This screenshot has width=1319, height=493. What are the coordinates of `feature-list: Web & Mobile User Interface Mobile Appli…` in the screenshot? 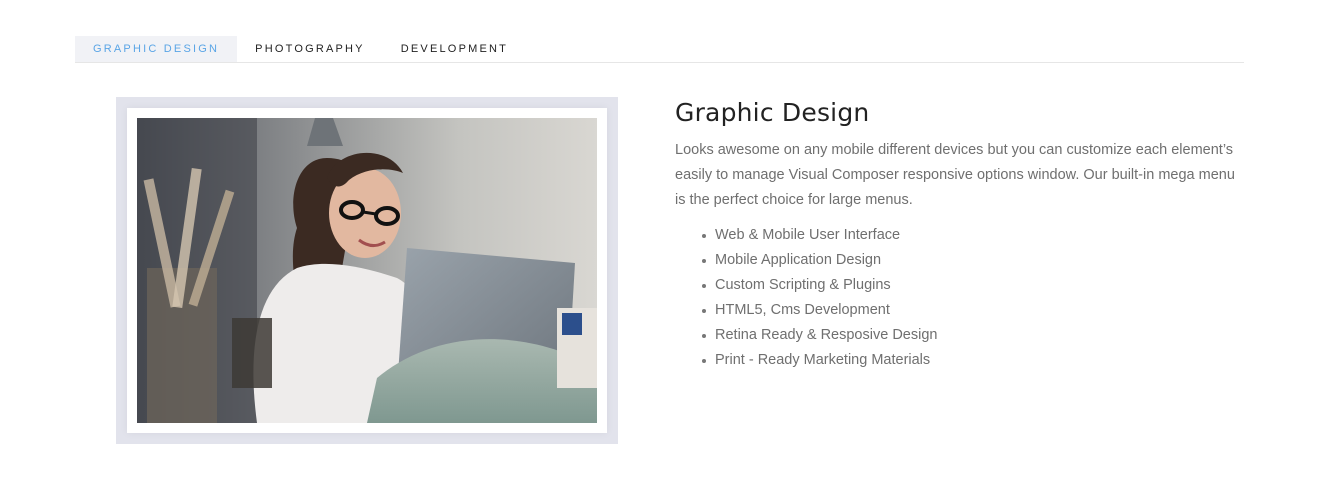 It's located at (960, 298).